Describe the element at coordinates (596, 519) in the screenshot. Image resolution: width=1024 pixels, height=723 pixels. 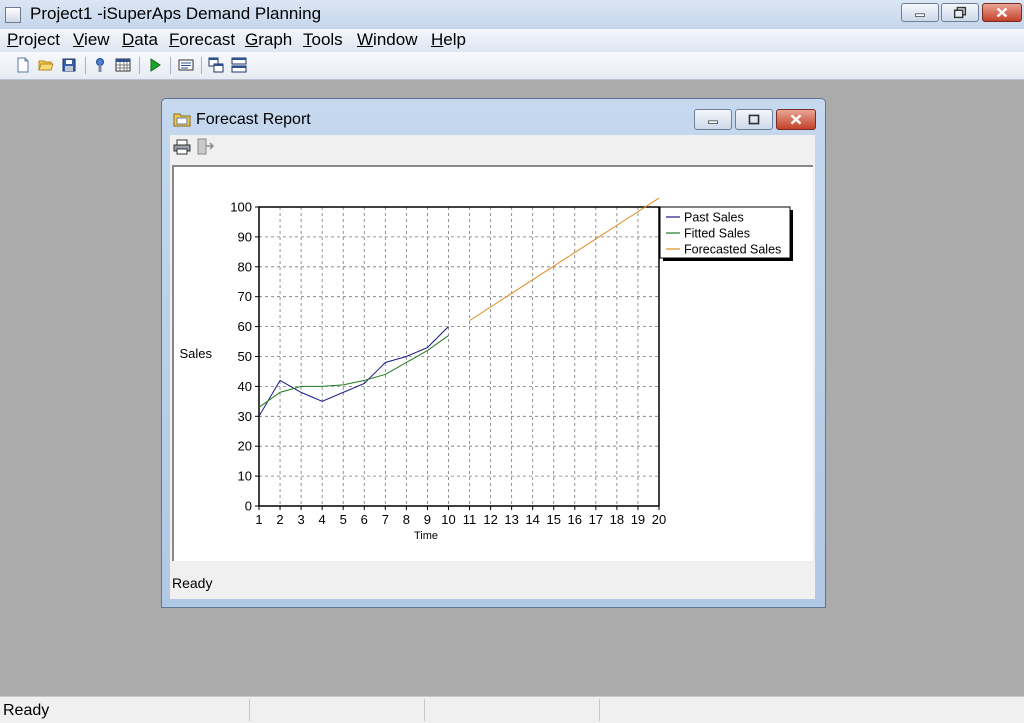
I see `x-tick-label: 17` at that location.